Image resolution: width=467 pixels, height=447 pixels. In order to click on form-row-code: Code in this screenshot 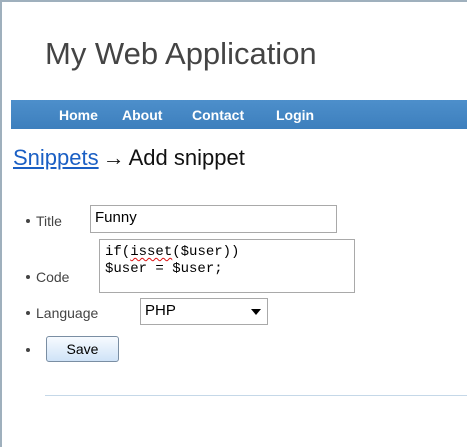, I will do `click(47, 277)`.